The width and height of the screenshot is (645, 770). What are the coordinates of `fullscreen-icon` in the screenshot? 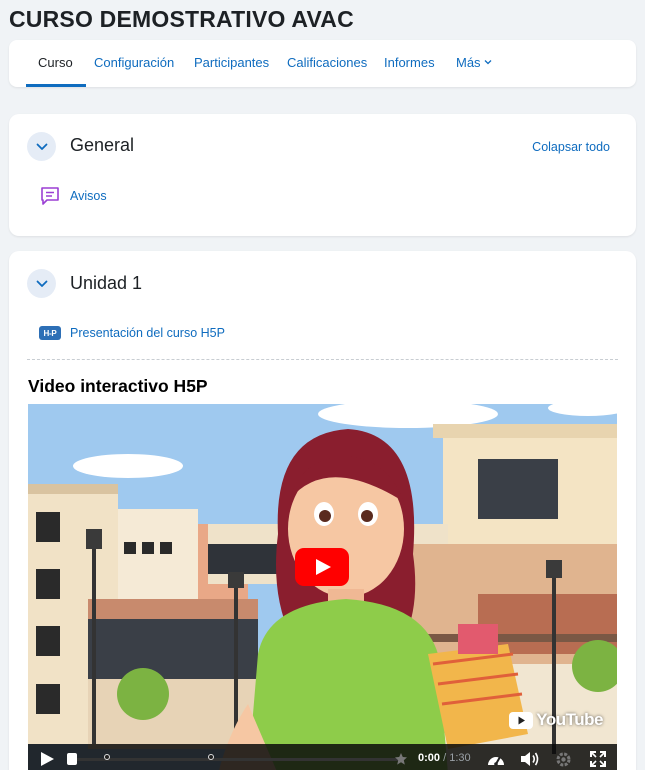 It's located at (598, 759).